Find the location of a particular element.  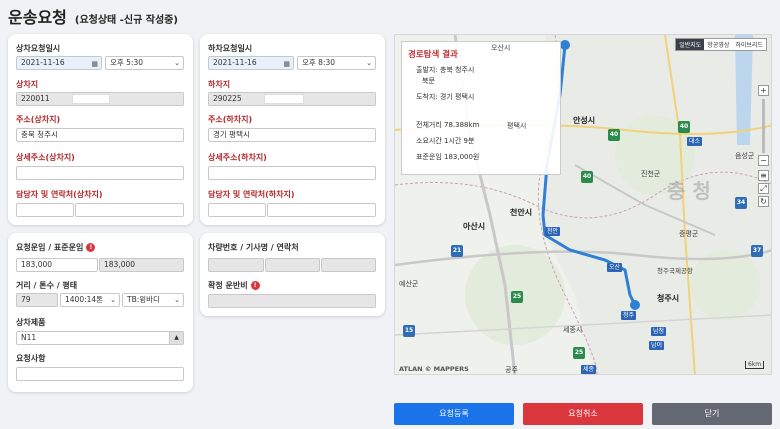

fare-label: 요청운임 / 표준운임! is located at coordinates (56, 247).